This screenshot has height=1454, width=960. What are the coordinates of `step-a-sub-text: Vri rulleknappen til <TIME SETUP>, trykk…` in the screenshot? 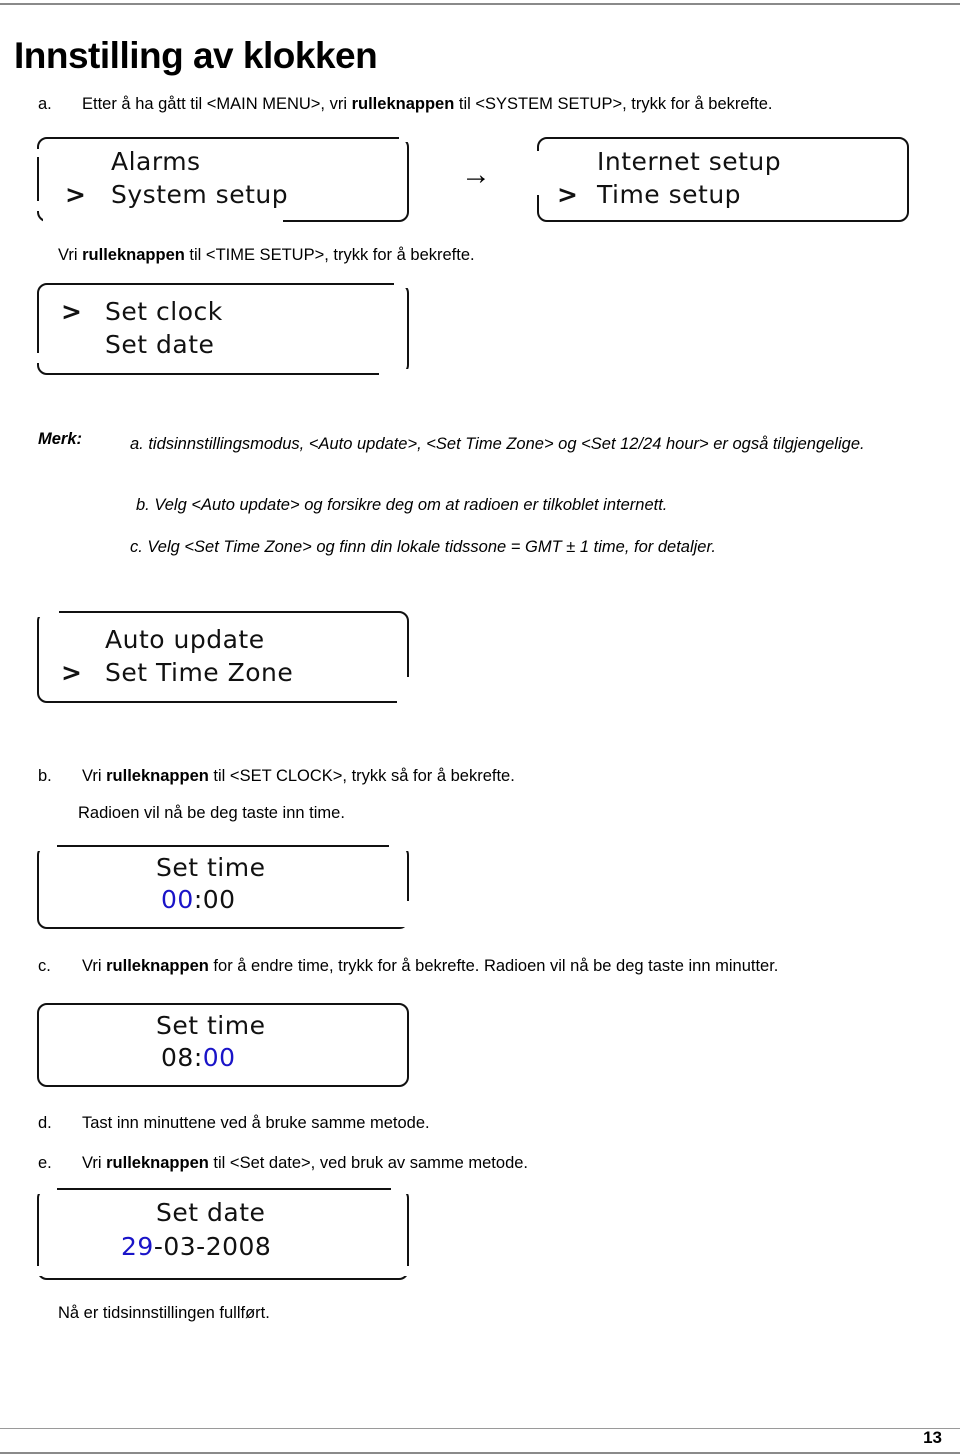 It's located at (266, 255).